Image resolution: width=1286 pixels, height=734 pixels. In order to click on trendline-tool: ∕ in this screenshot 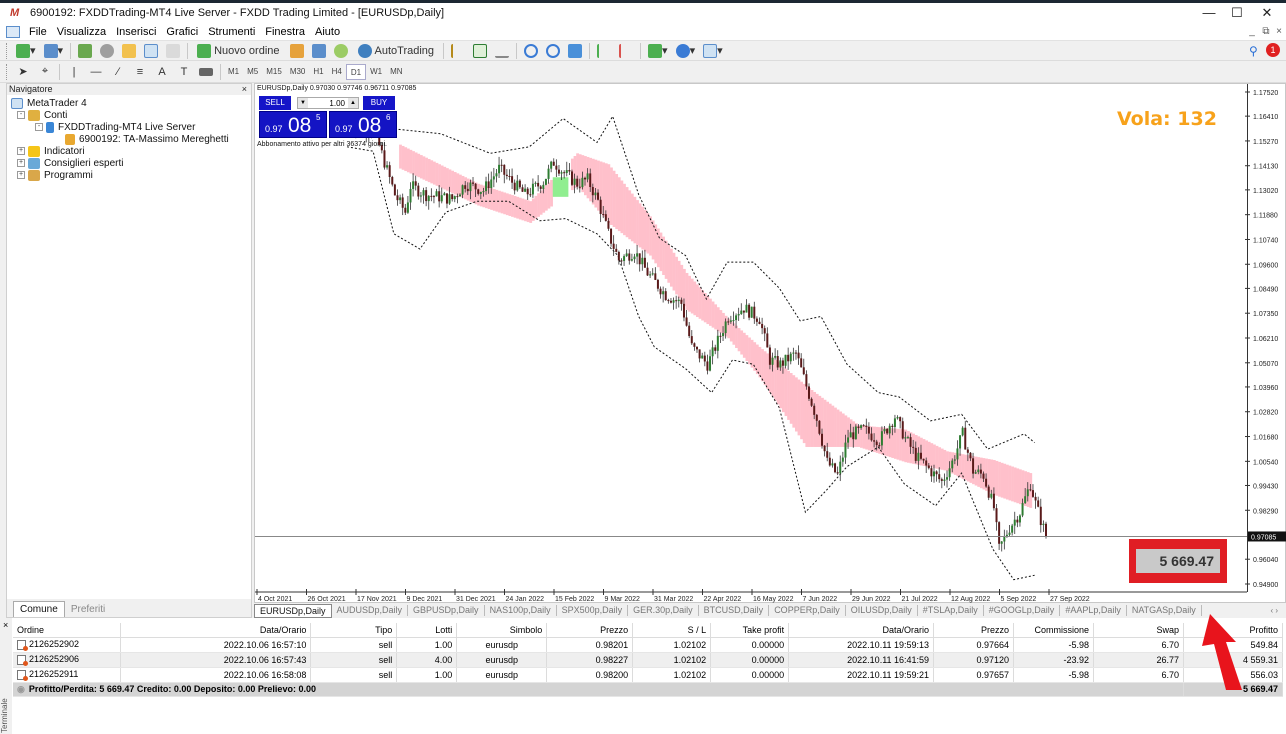, I will do `click(118, 72)`.